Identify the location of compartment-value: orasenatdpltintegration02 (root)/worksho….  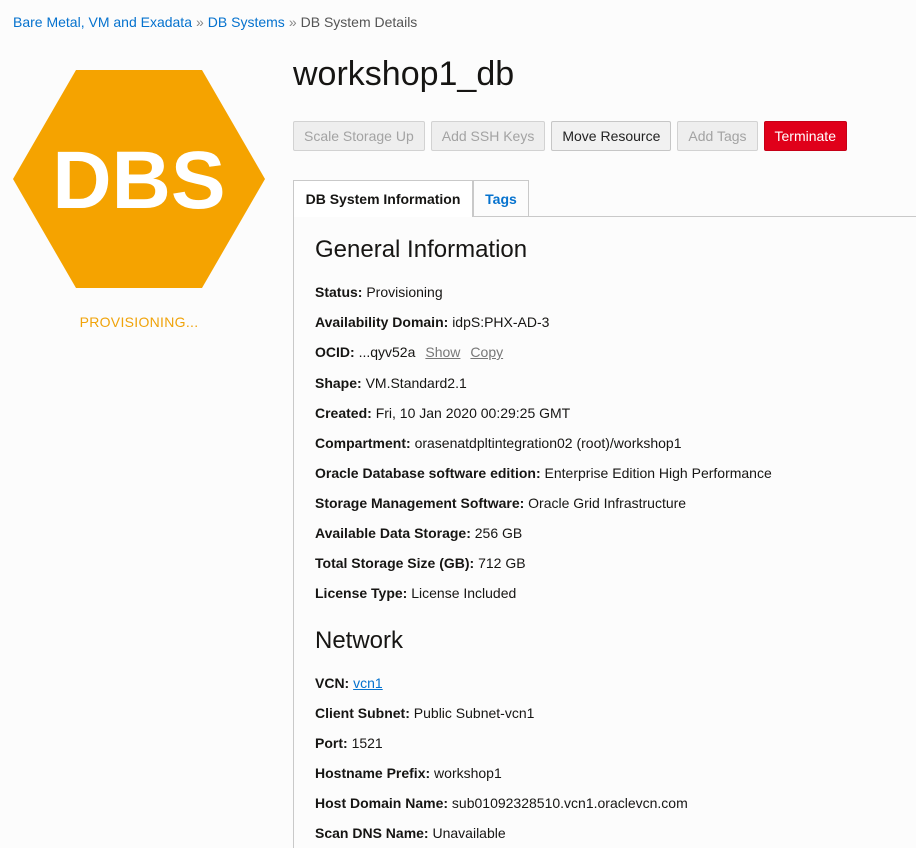
(548, 443).